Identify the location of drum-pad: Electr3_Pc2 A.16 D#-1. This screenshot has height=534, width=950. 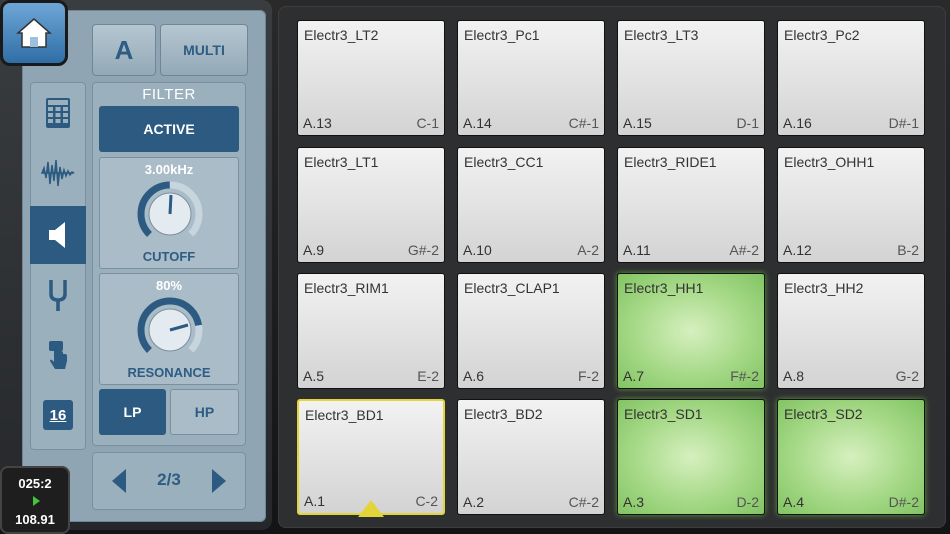
(851, 78).